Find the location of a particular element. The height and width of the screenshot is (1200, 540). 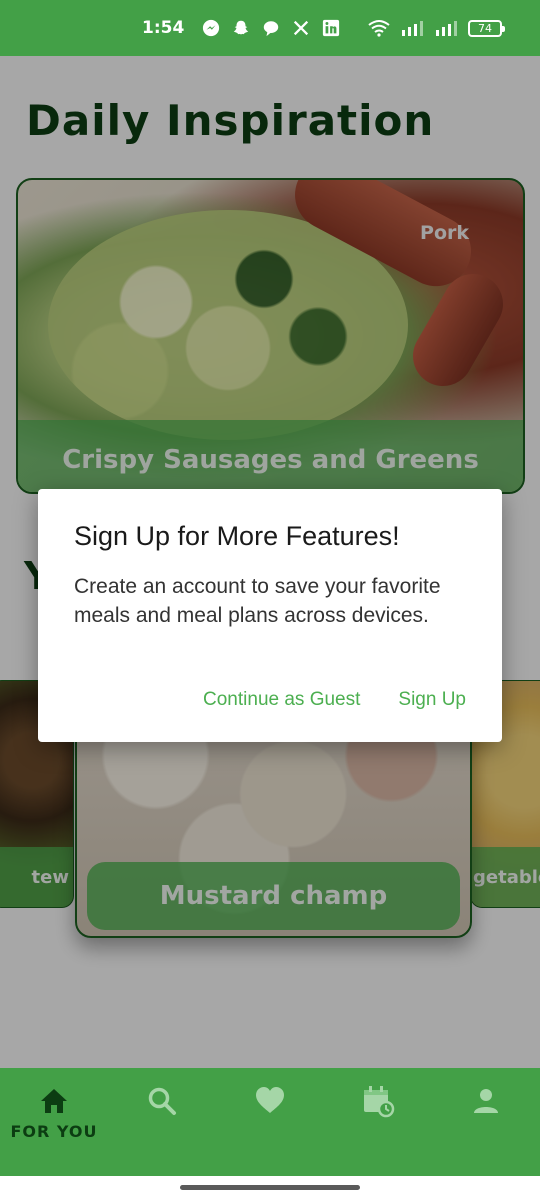

home-icon is located at coordinates (54, 1101).